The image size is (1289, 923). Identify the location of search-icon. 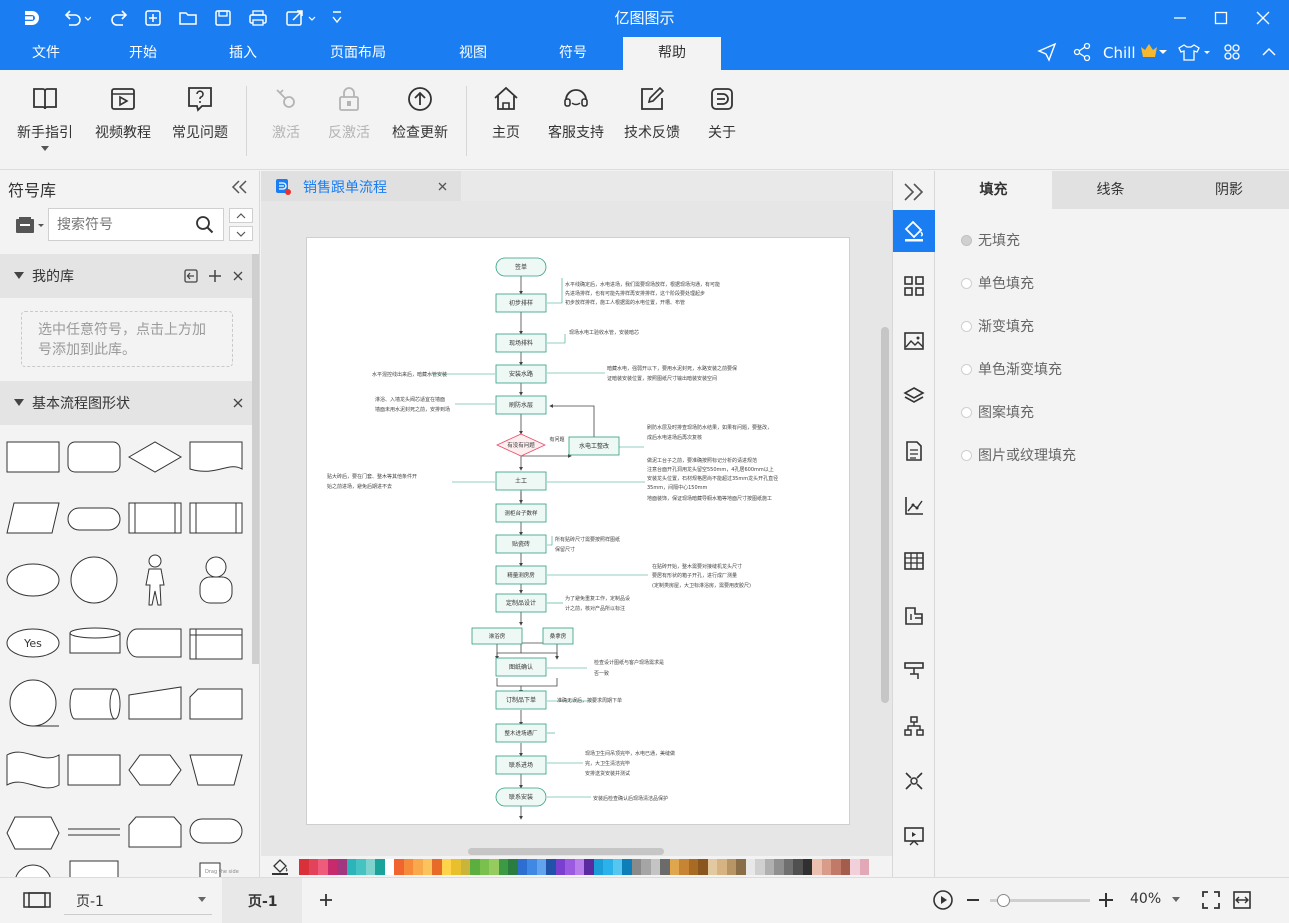
(205, 225).